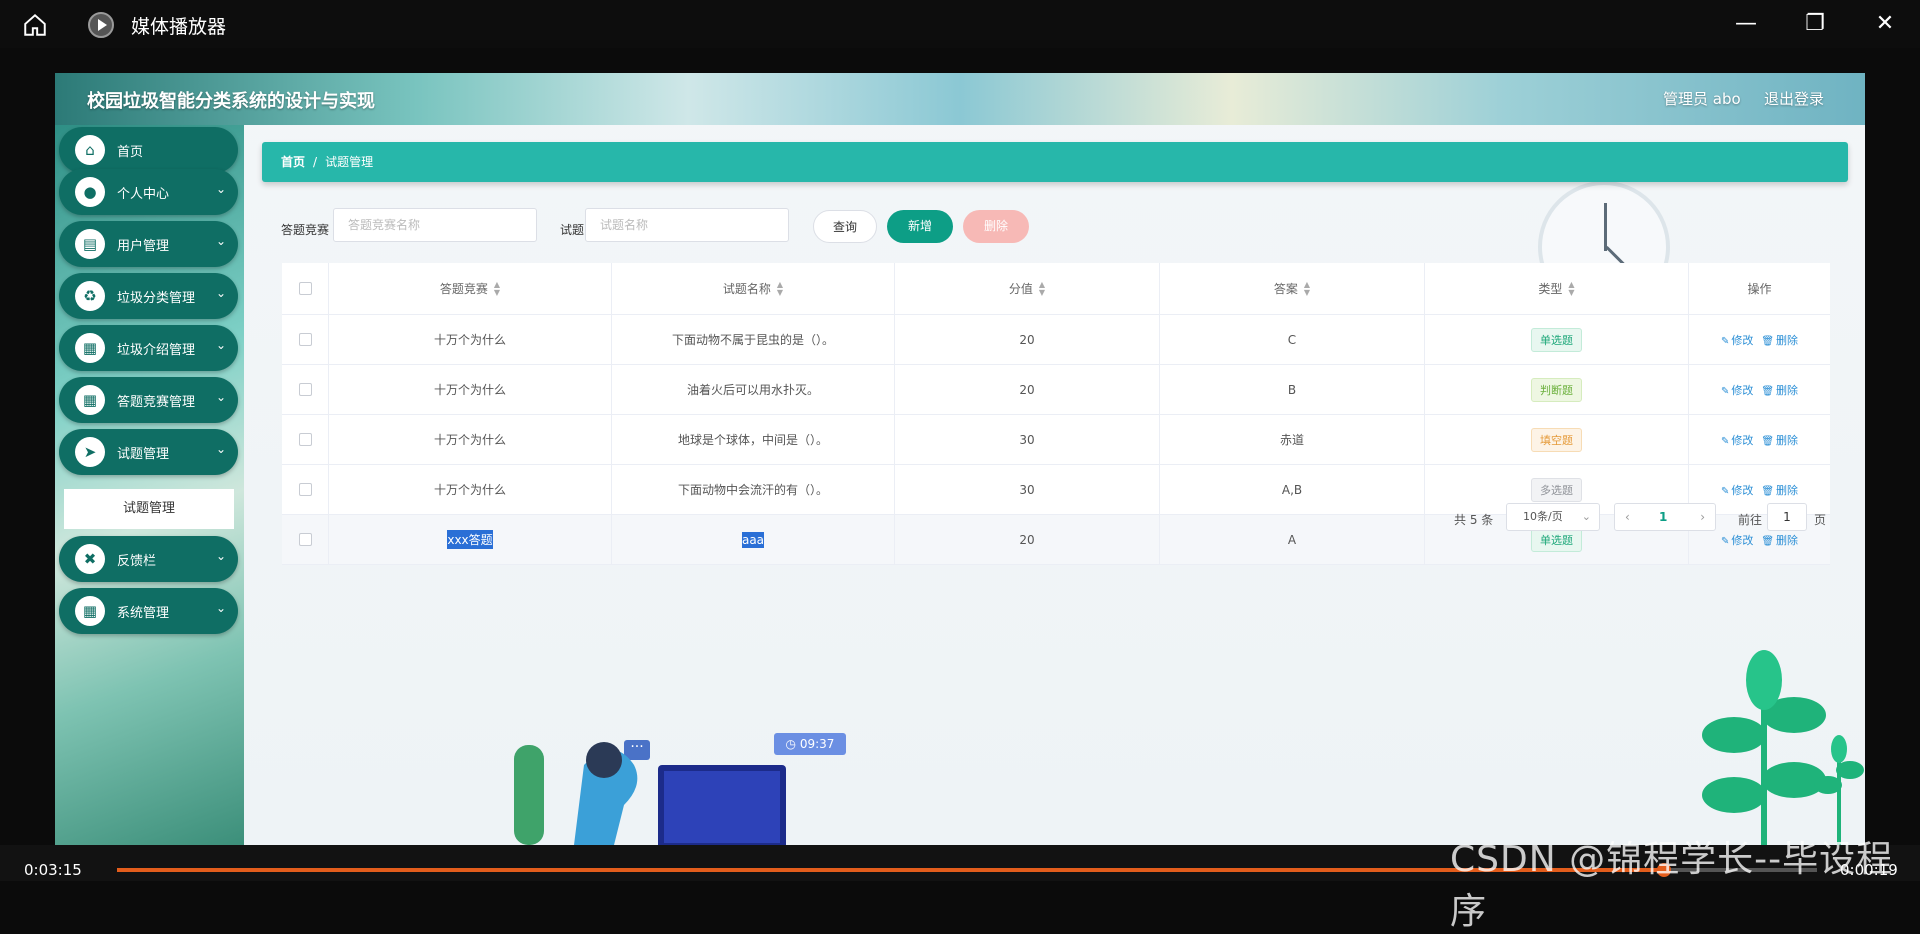  I want to click on sidebar-item-label: 反馈栏, so click(137, 561).